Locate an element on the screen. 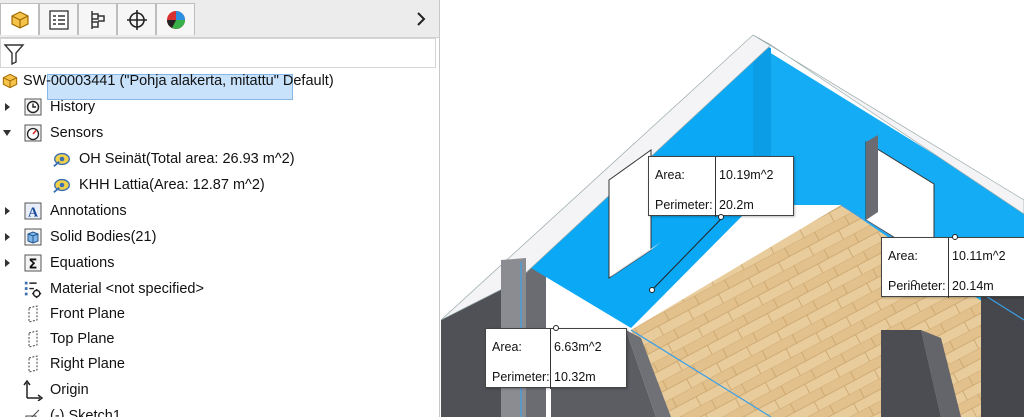  perimeter-value: 10.32m is located at coordinates (575, 377).